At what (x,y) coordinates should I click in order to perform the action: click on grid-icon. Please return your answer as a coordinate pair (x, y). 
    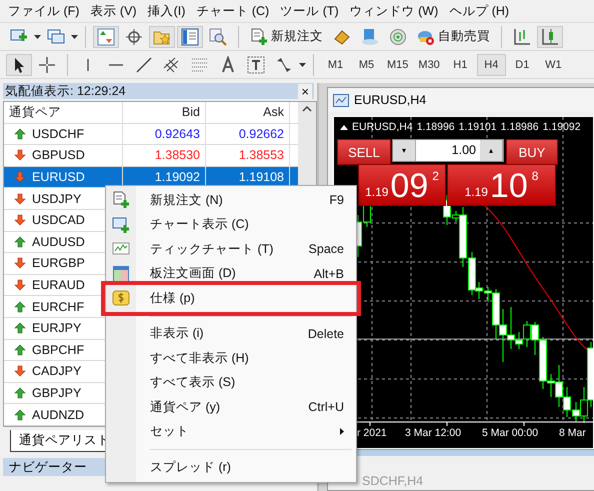
    Looking at the image, I should click on (121, 273).